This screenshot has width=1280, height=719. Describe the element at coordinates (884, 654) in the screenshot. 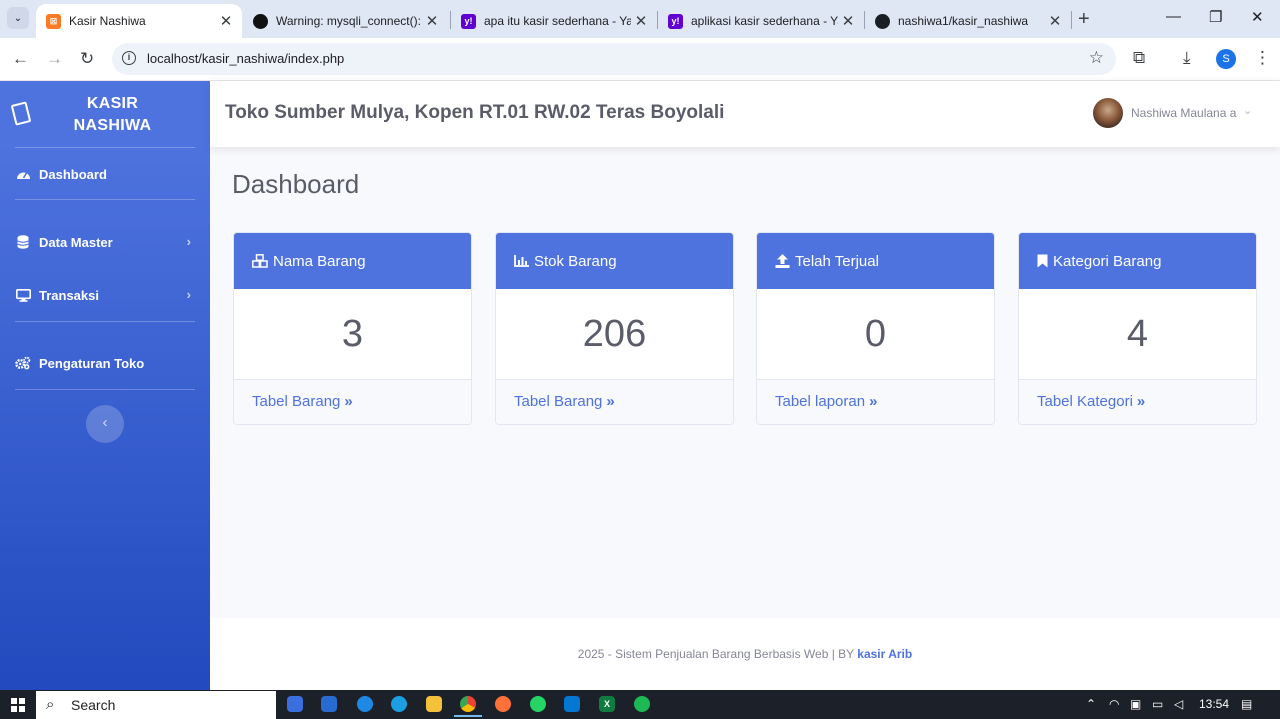

I see `footer-author-link: kasir Arib` at that location.